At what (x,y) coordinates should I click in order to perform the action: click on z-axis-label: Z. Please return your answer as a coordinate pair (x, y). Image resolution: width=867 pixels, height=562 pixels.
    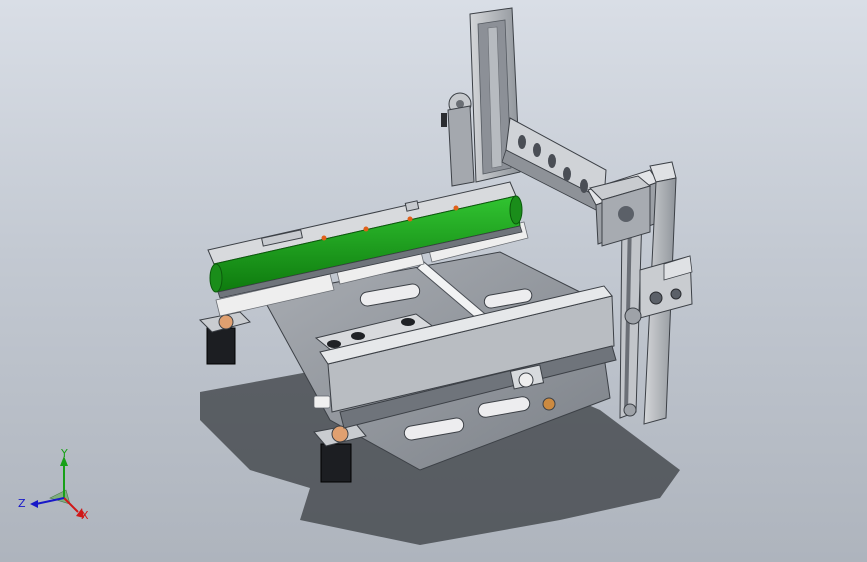
    Looking at the image, I should click on (22, 503).